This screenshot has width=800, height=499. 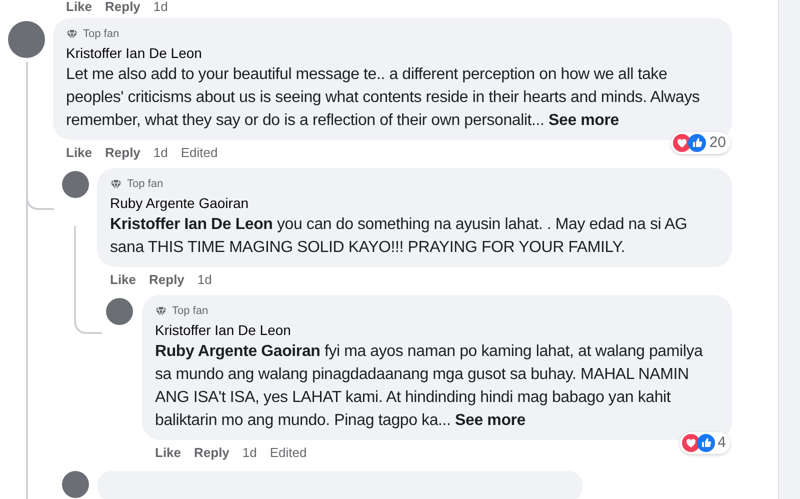 What do you see at coordinates (383, 98) in the screenshot?
I see `comment-text: Let me also add to your beautiful message te.. a different perception on how we all take peoples' criticisms about us is seeing what contents reside in their hearts and minds. Always remember, what they say or do is a reflection of their own personalit... See more` at bounding box center [383, 98].